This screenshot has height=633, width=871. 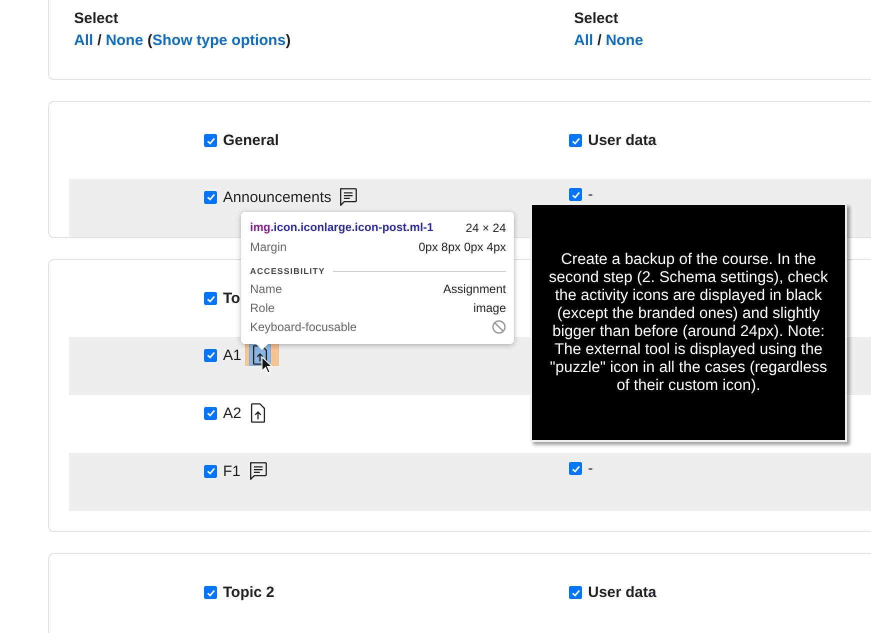 What do you see at coordinates (262, 307) in the screenshot?
I see `property-label: Role` at bounding box center [262, 307].